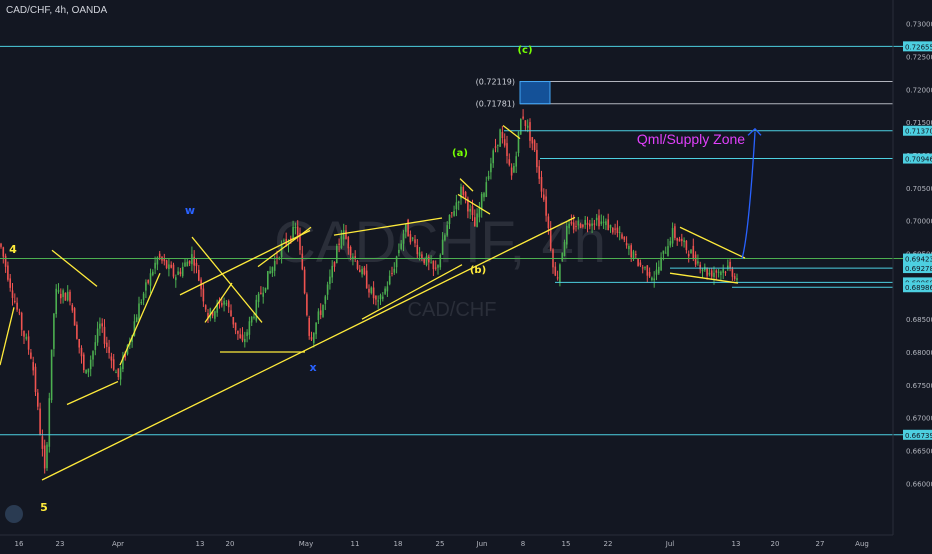 This screenshot has width=932, height=554. Describe the element at coordinates (118, 544) in the screenshot. I see `time-tick-label: Apr` at that location.